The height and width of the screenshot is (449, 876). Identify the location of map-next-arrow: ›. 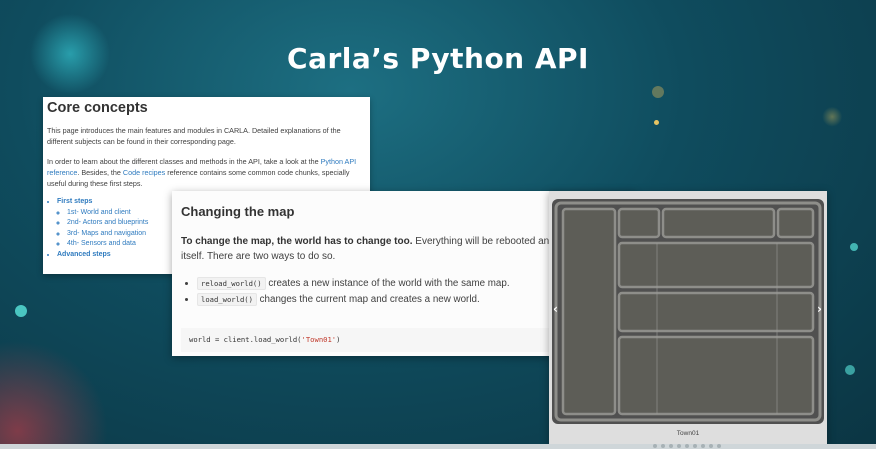
(819, 309).